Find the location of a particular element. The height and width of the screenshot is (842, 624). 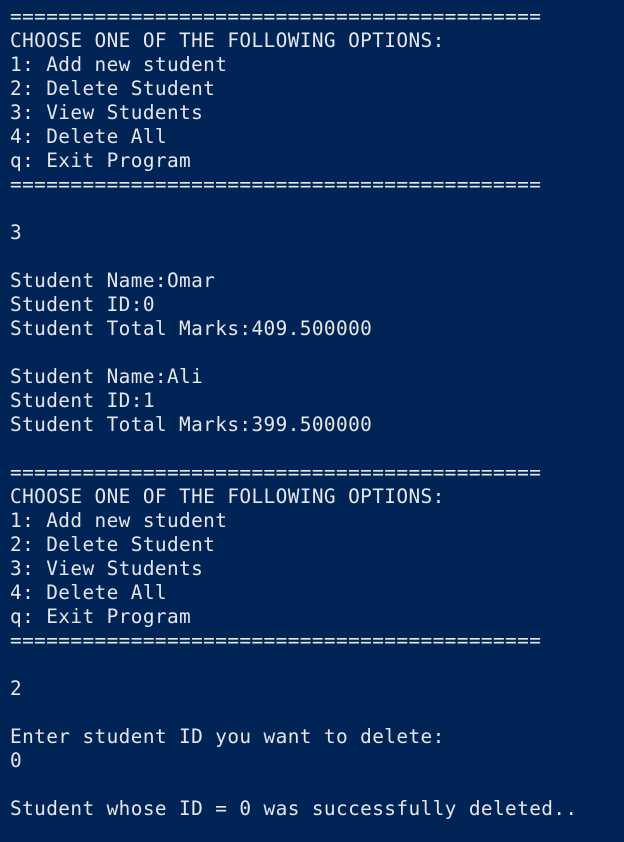

student-id: Student ID:1 is located at coordinates (82, 400).